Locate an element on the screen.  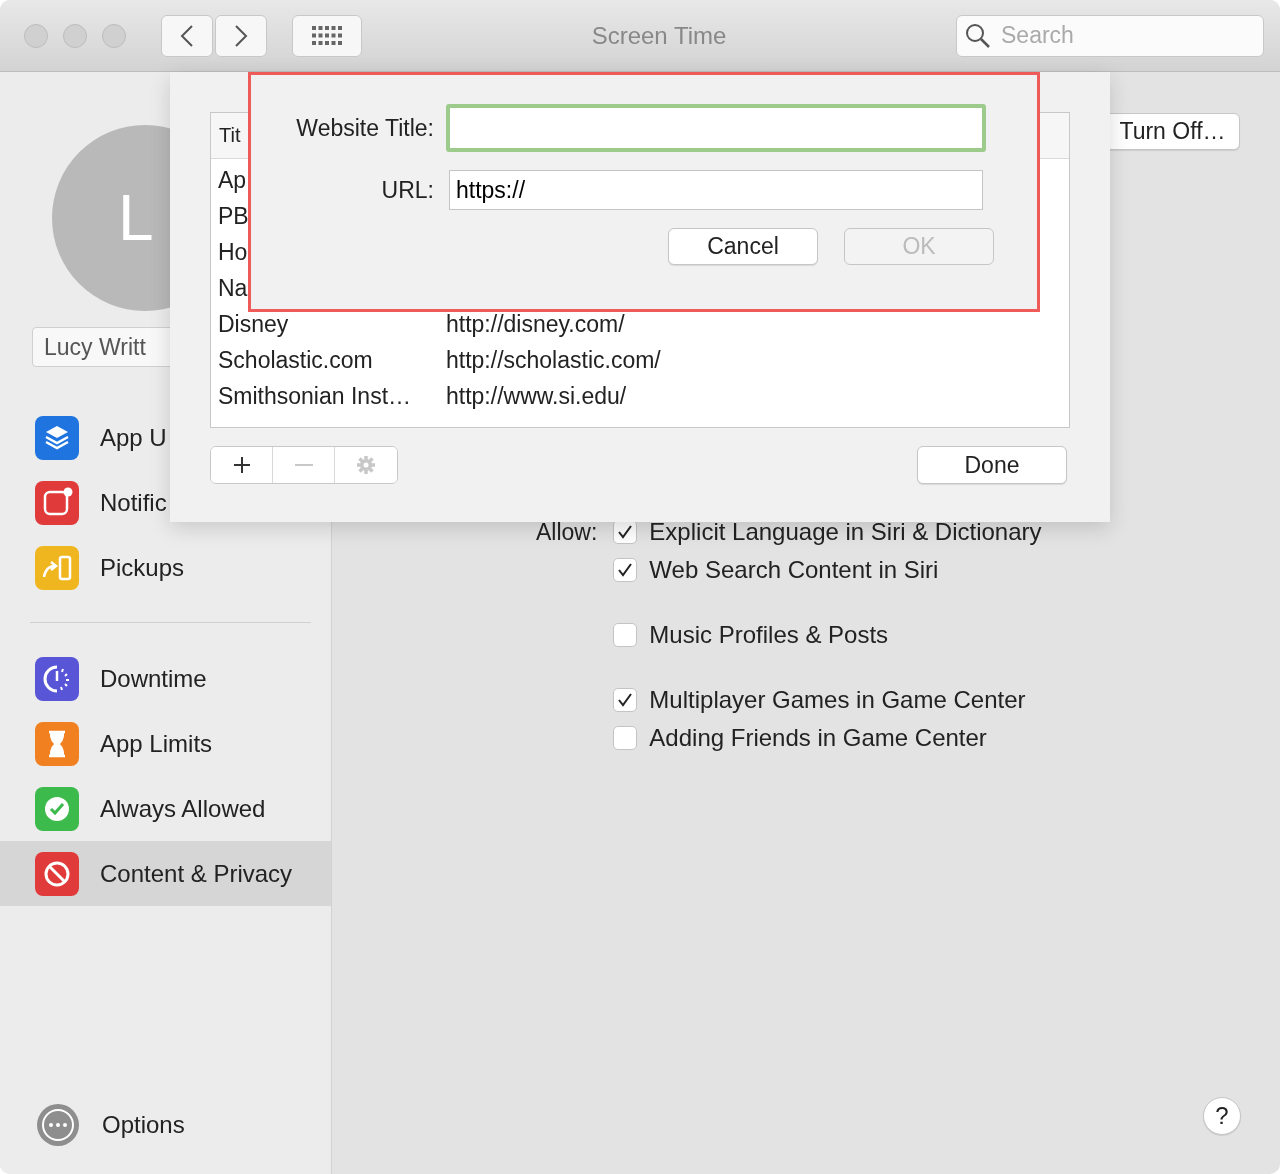
plus-icon is located at coordinates (241, 465).